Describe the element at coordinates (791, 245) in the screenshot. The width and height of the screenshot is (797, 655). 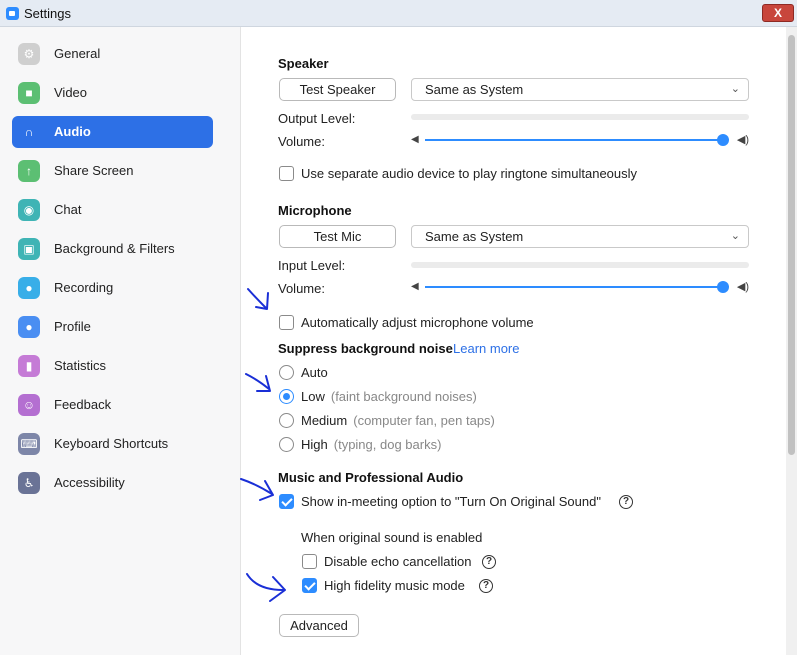
I see `scrollbar-thumb` at that location.